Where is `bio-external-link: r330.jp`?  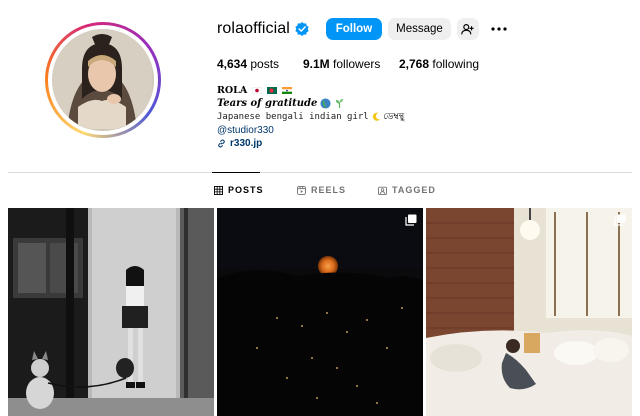 bio-external-link: r330.jp is located at coordinates (310, 143).